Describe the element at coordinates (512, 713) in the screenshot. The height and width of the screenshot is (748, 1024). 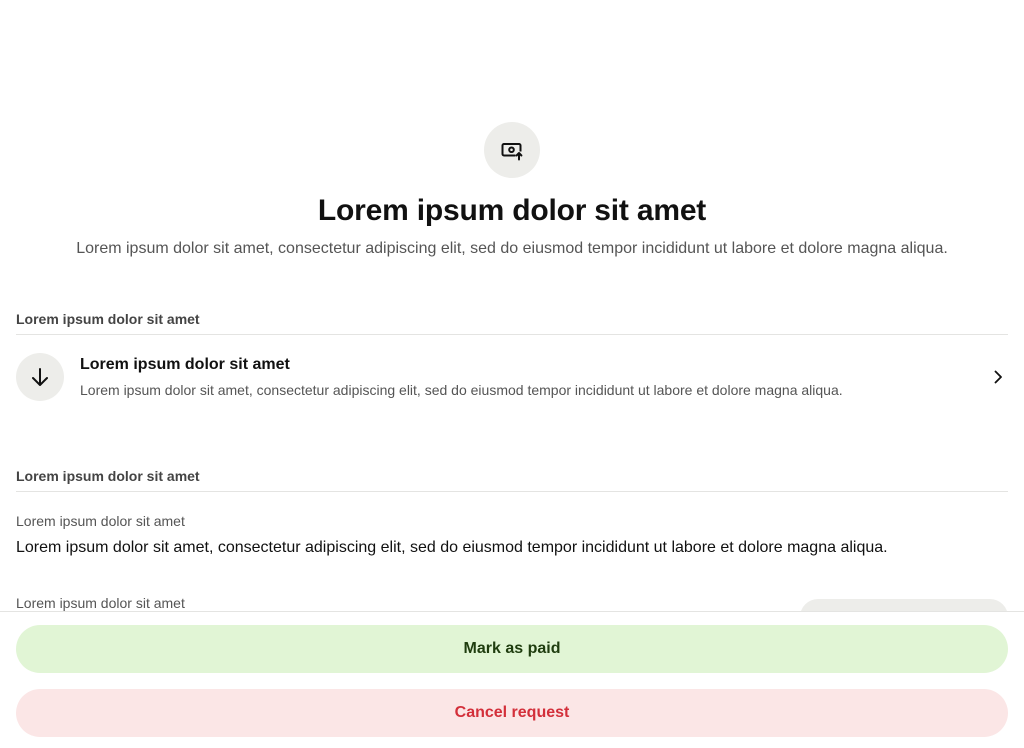
I see `cancel-request-button: Cancel request` at that location.